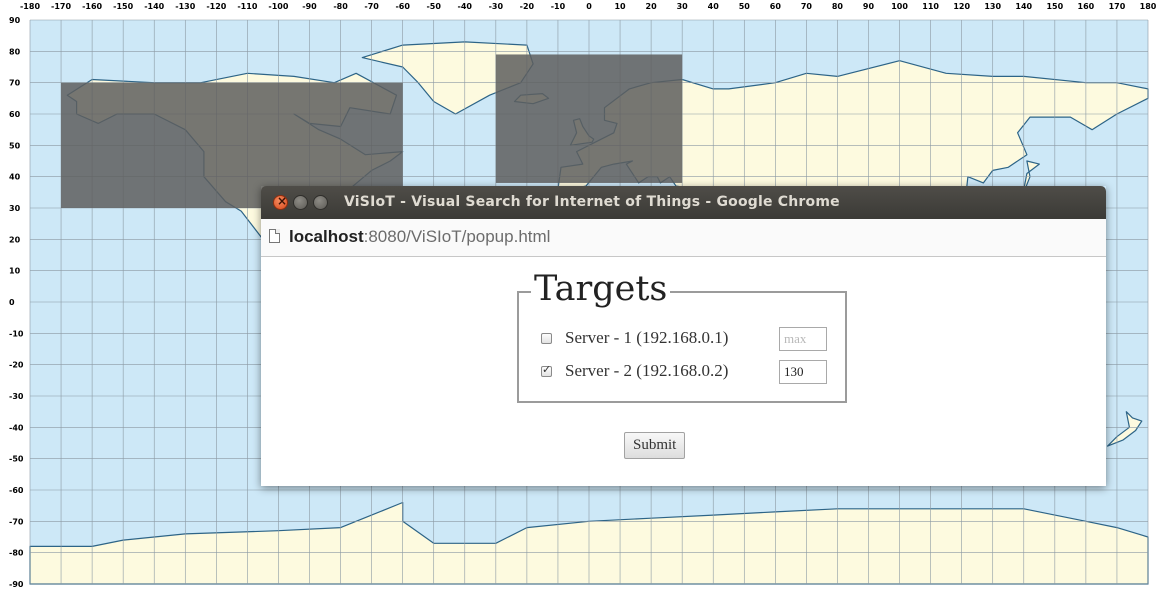 This screenshot has width=1156, height=590. Describe the element at coordinates (61, 6) in the screenshot. I see `x-tick-label: -170` at that location.